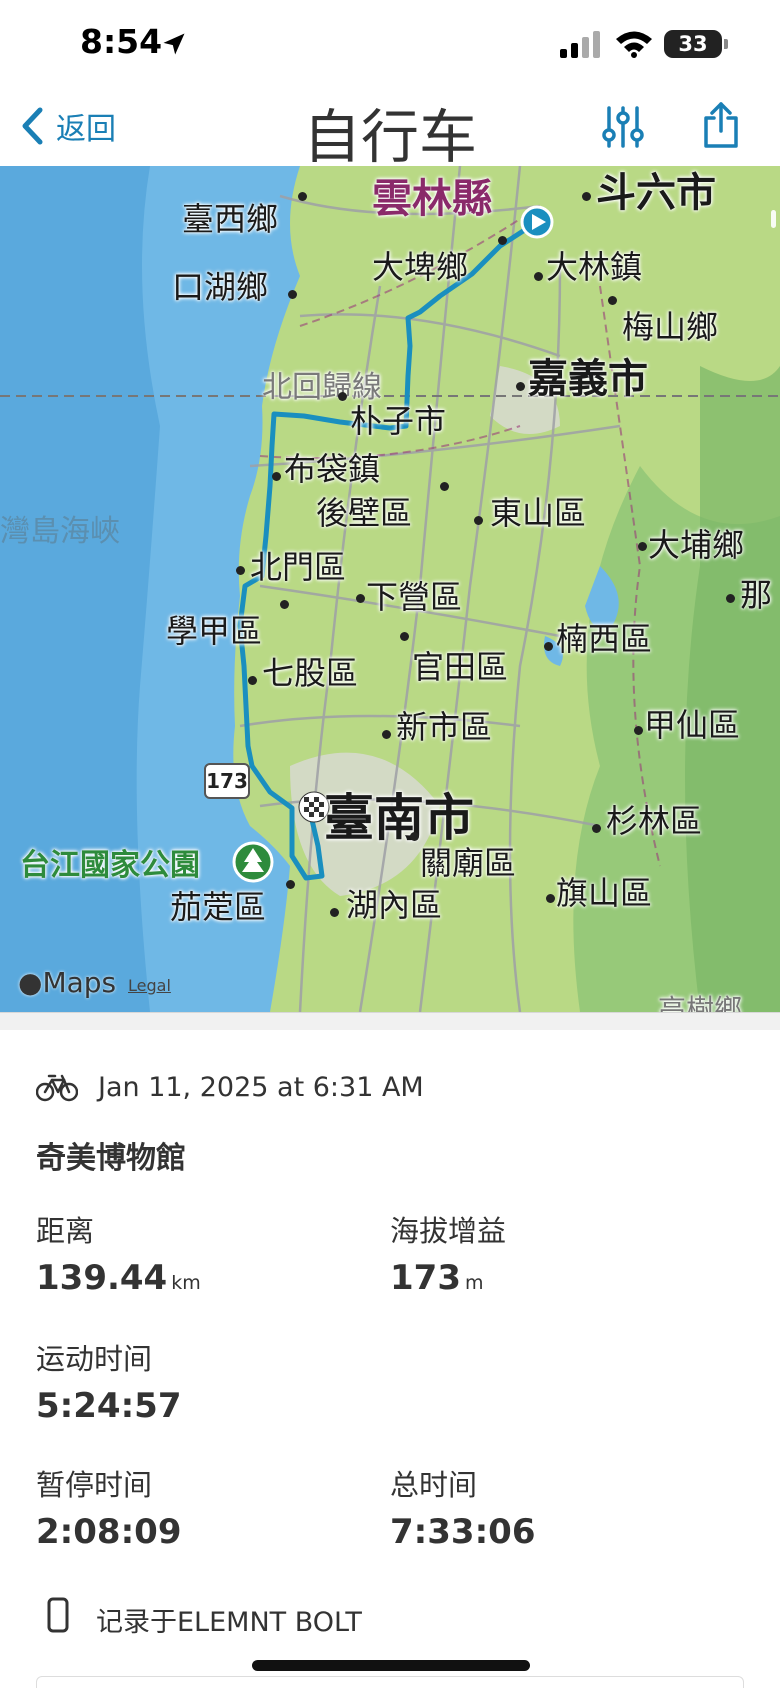 Image resolution: width=780 pixels, height=1688 pixels. I want to click on distance-unit: km, so click(186, 1283).